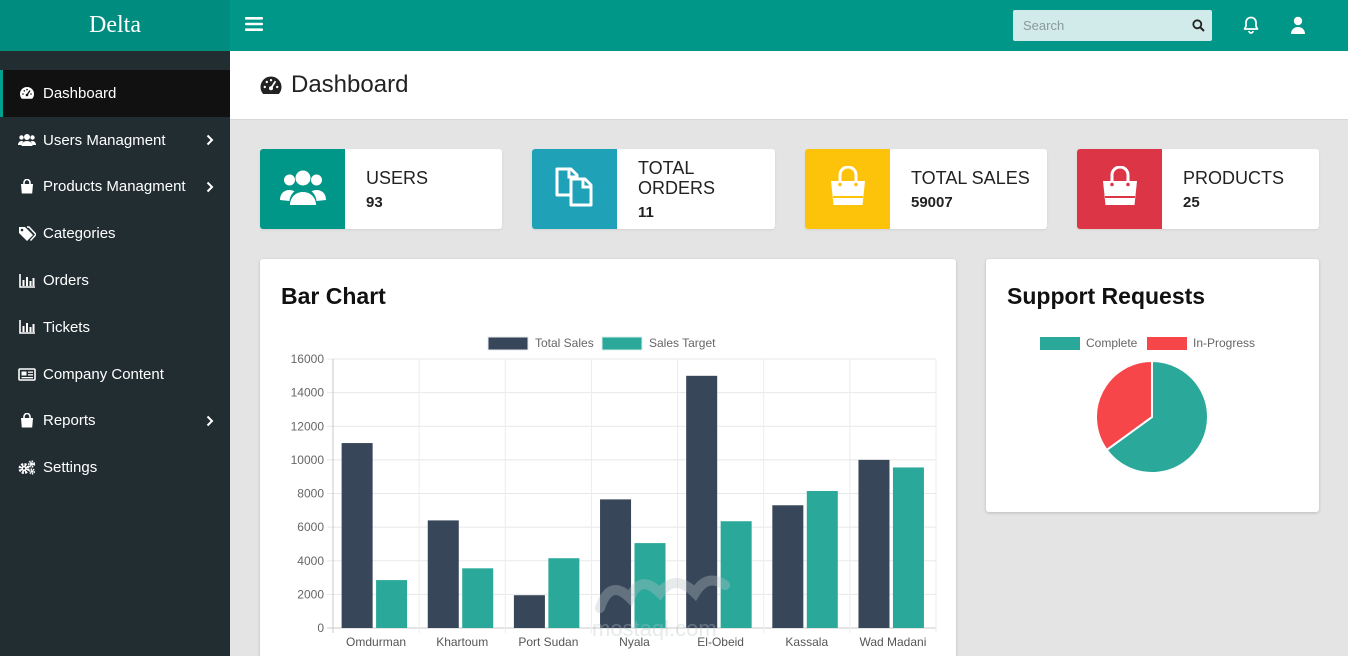 This screenshot has width=1348, height=656. I want to click on sidebar-item-categories: Categories, so click(115, 233).